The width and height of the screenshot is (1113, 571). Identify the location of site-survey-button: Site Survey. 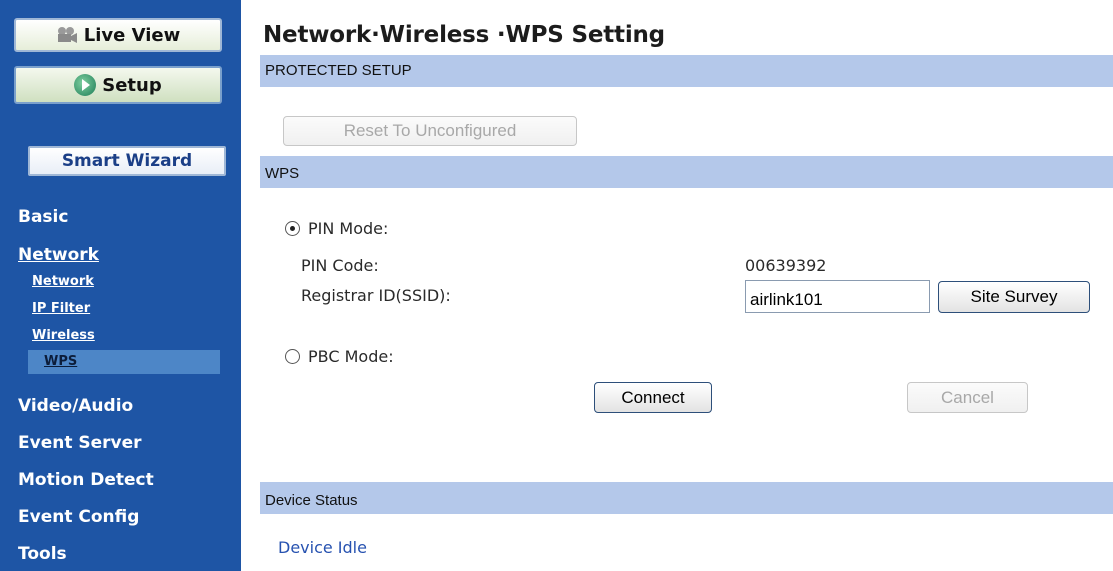
(1014, 297).